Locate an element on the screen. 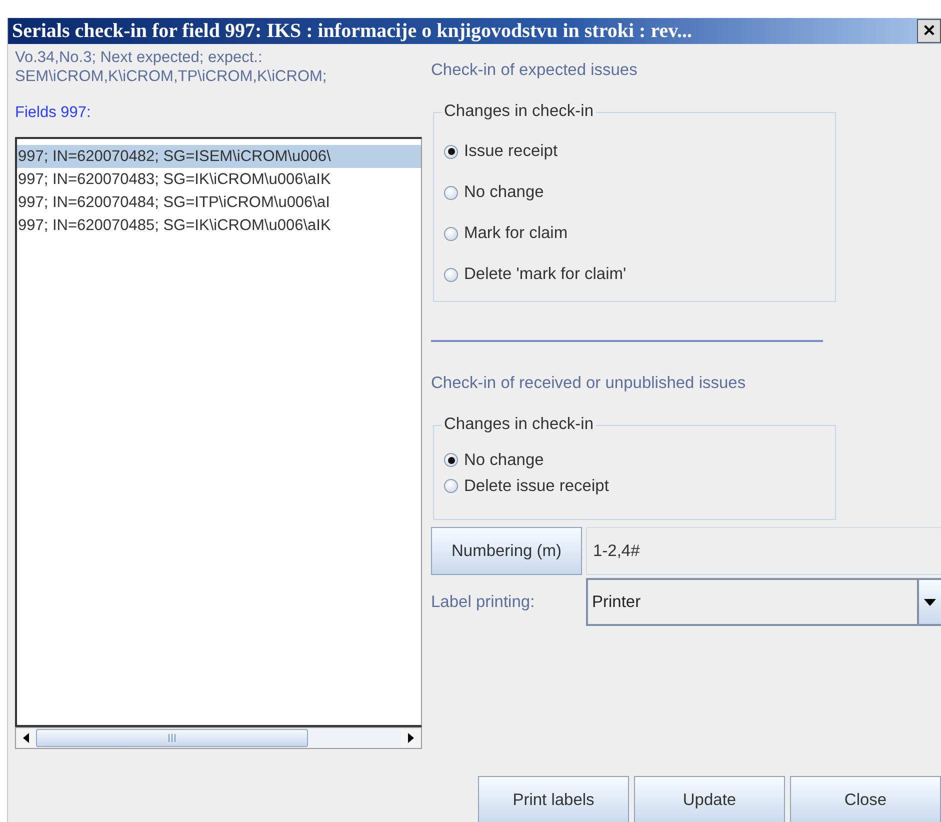 This screenshot has width=941, height=822. radio-option: Delete issue receipt is located at coordinates (639, 486).